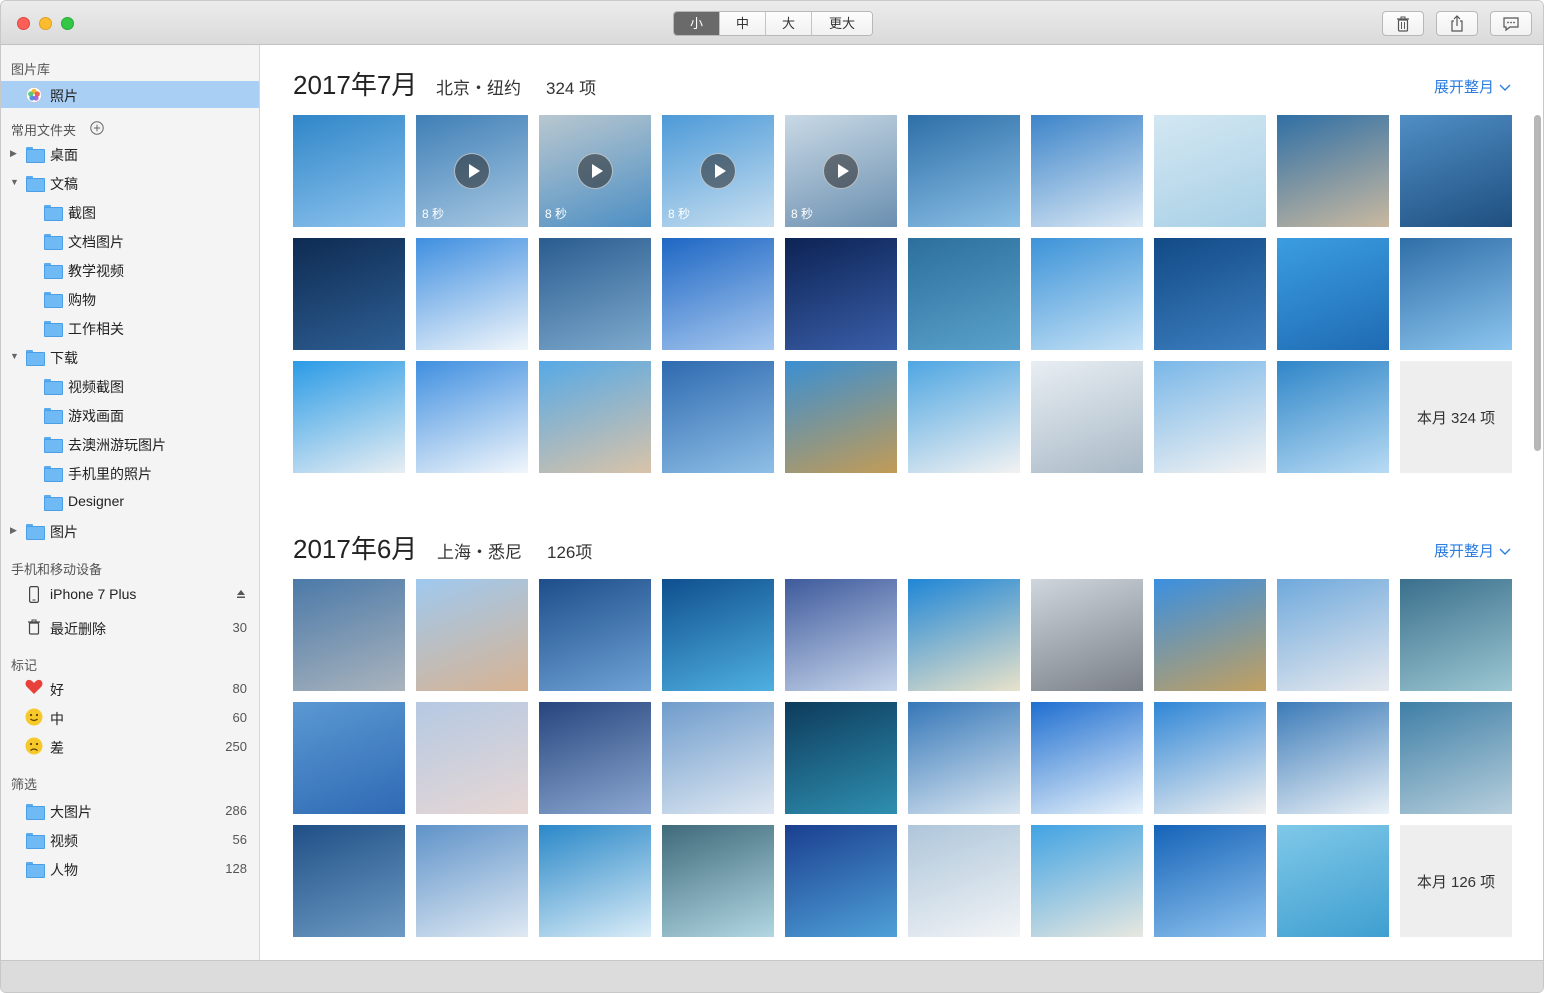 This screenshot has width=1544, height=993. Describe the element at coordinates (1403, 23) in the screenshot. I see `delete-button` at that location.